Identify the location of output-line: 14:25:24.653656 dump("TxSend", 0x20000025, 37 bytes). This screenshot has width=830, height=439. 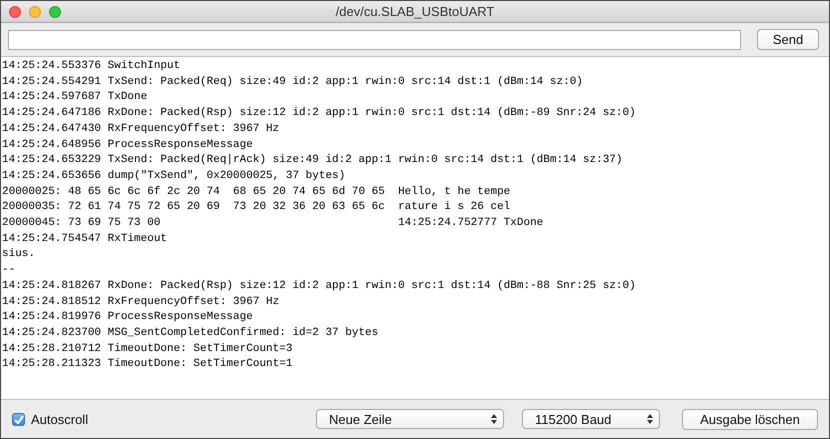
(174, 176).